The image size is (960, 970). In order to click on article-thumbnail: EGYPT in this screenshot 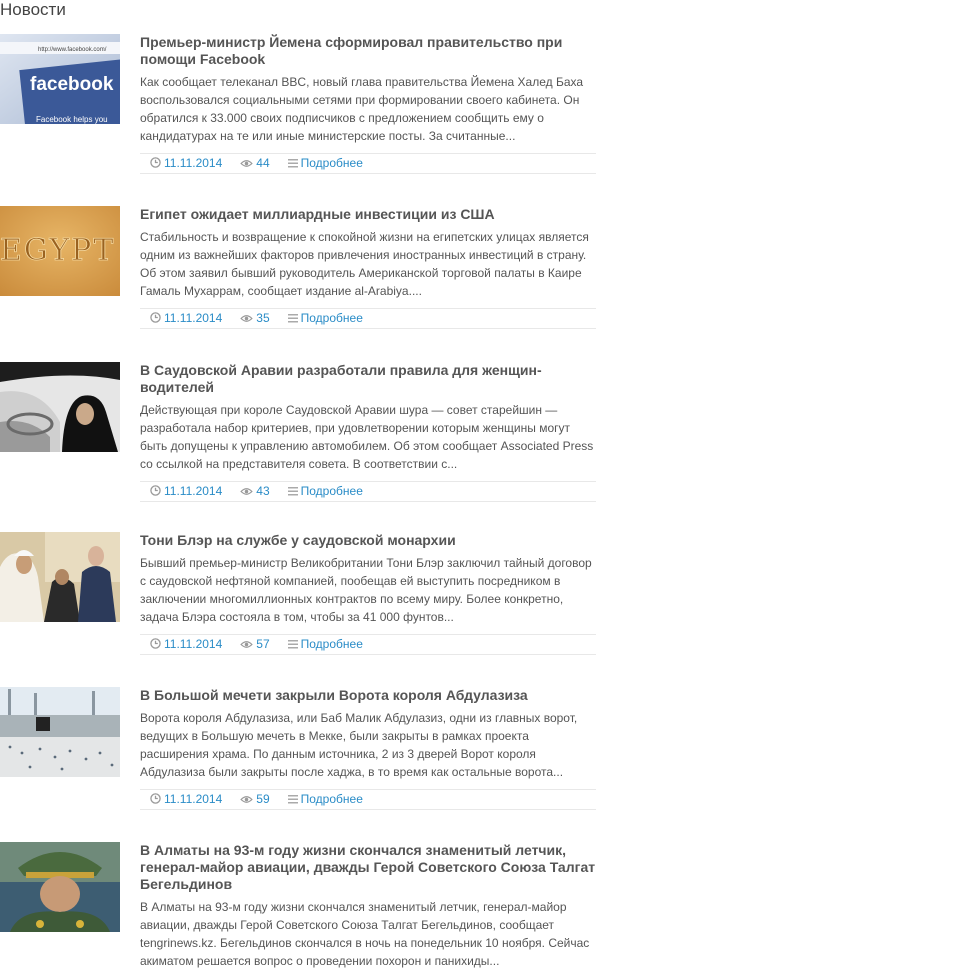, I will do `click(60, 251)`.